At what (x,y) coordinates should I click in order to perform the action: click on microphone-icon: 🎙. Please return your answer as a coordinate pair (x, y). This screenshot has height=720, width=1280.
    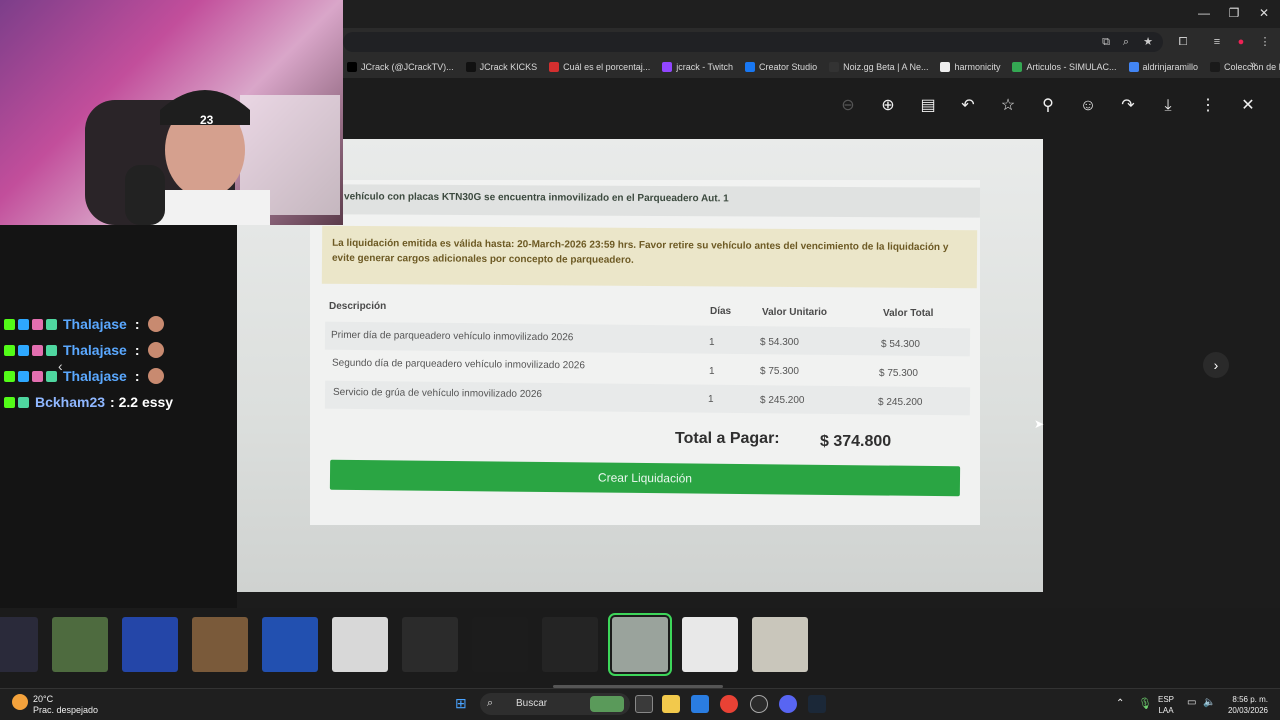
    Looking at the image, I should click on (1145, 703).